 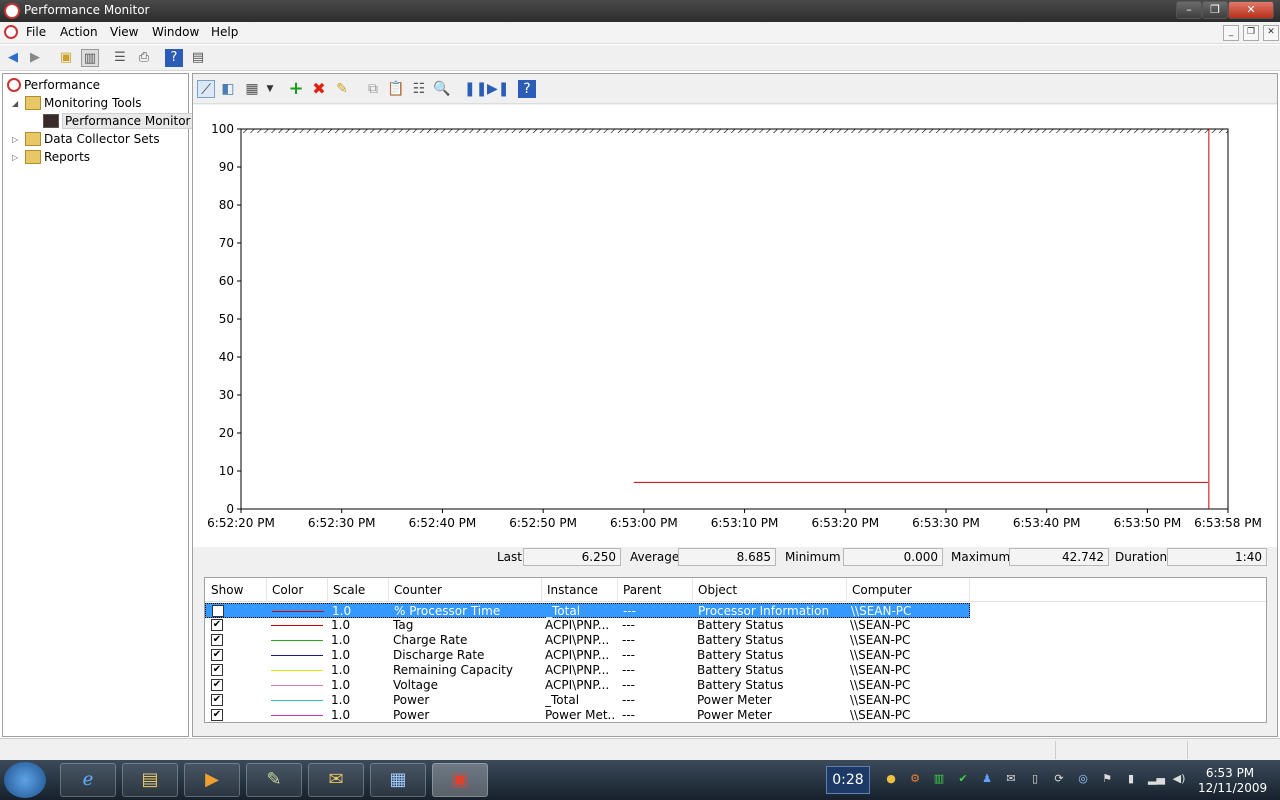 What do you see at coordinates (252, 89) in the screenshot?
I see `change-graph-type-icon: ▦` at bounding box center [252, 89].